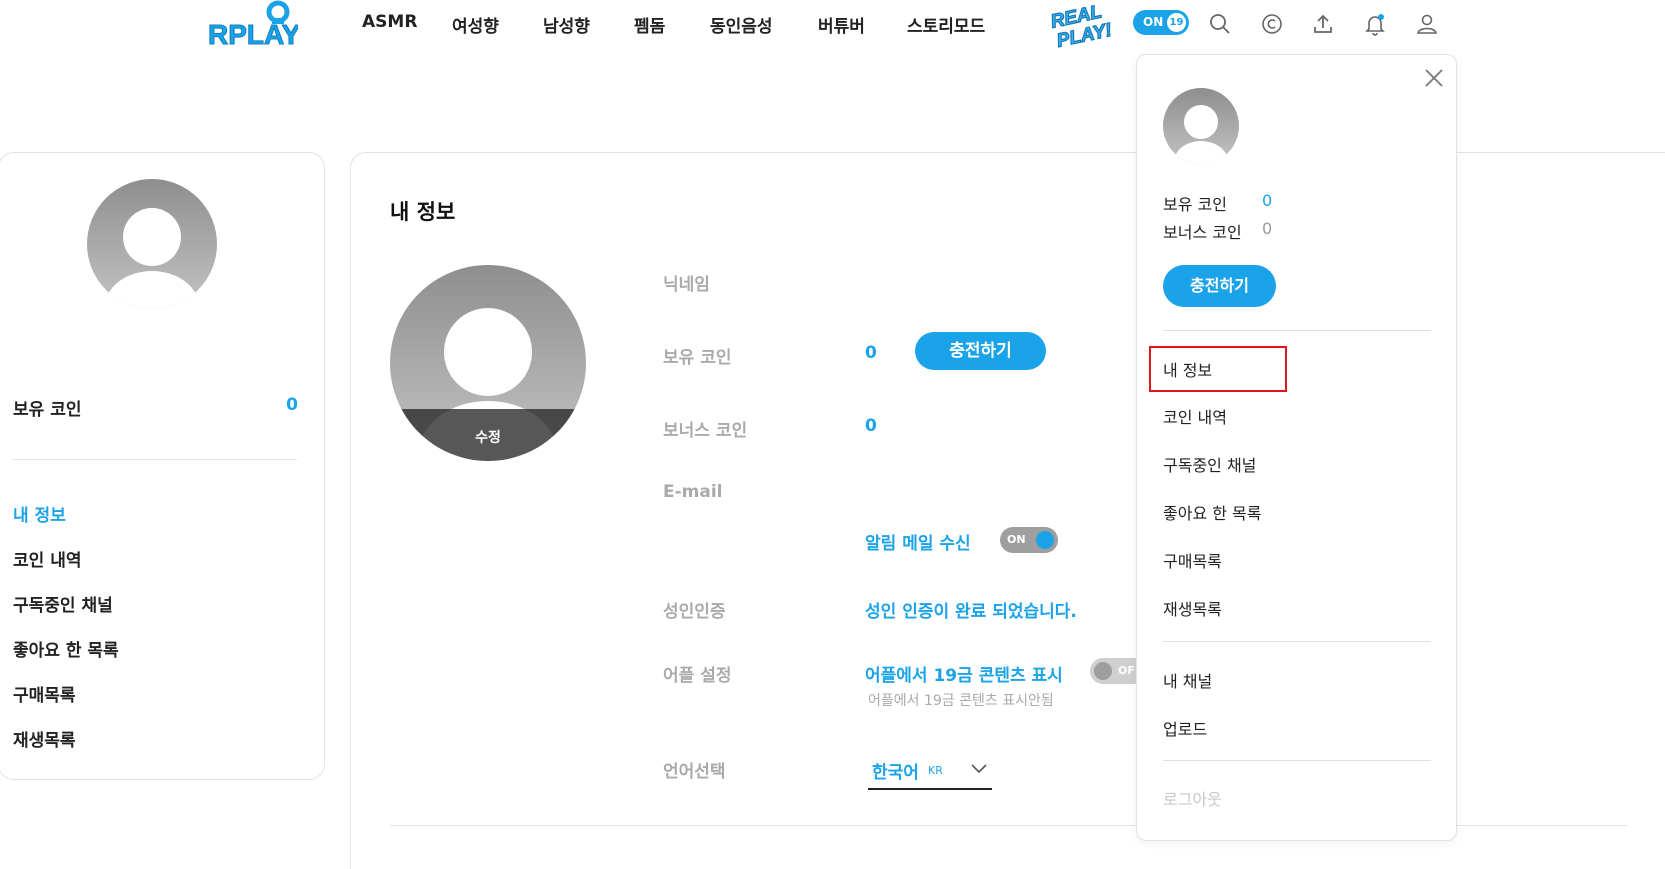 The image size is (1665, 869). Describe the element at coordinates (697, 676) in the screenshot. I see `app-settings-label: 어플 설정` at that location.